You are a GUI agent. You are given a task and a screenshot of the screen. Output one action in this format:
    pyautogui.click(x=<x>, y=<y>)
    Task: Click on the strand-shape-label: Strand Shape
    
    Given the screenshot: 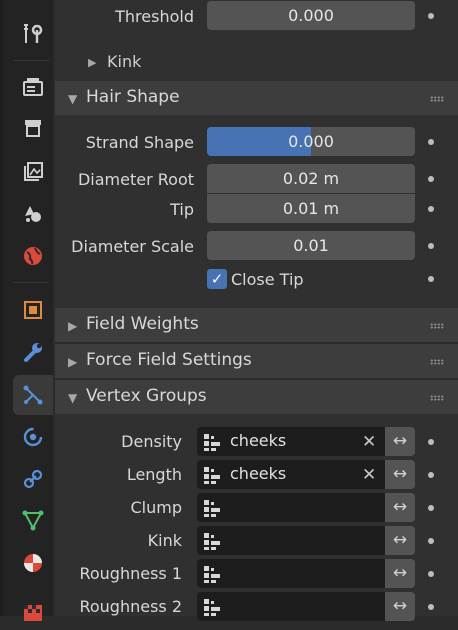 What is the action you would take?
    pyautogui.click(x=139, y=142)
    